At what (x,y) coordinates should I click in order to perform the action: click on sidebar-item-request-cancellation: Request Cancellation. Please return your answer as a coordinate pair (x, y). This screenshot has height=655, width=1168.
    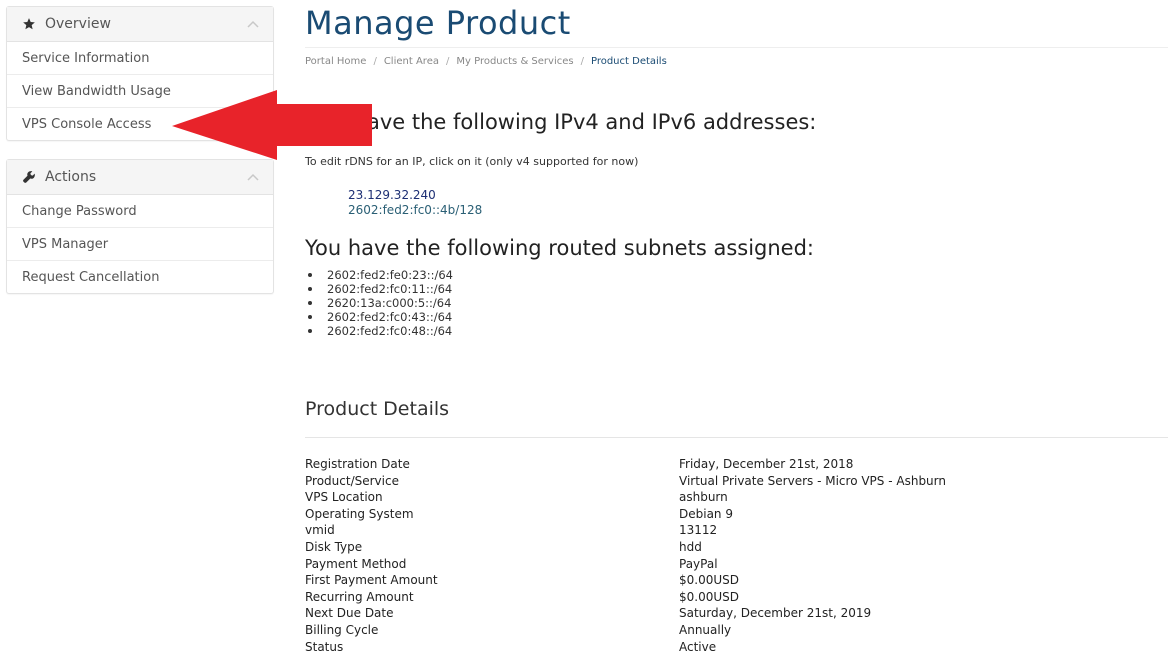
    Looking at the image, I should click on (140, 277).